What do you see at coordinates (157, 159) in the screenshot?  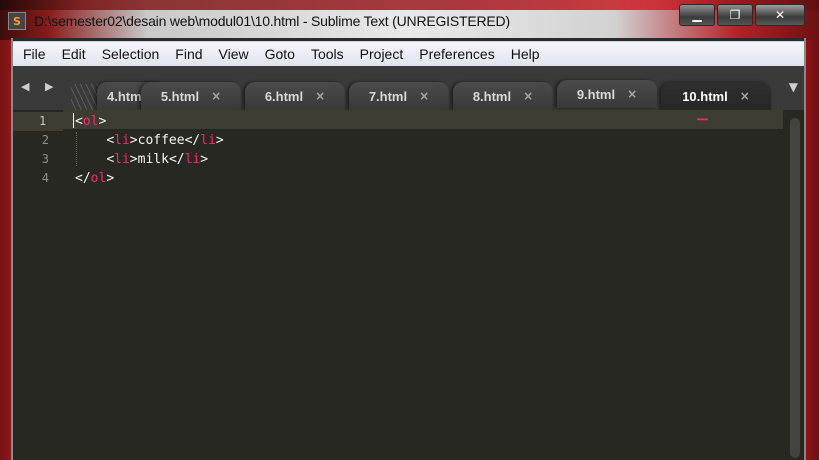 I see `code-line-3: <li>milk</li>` at bounding box center [157, 159].